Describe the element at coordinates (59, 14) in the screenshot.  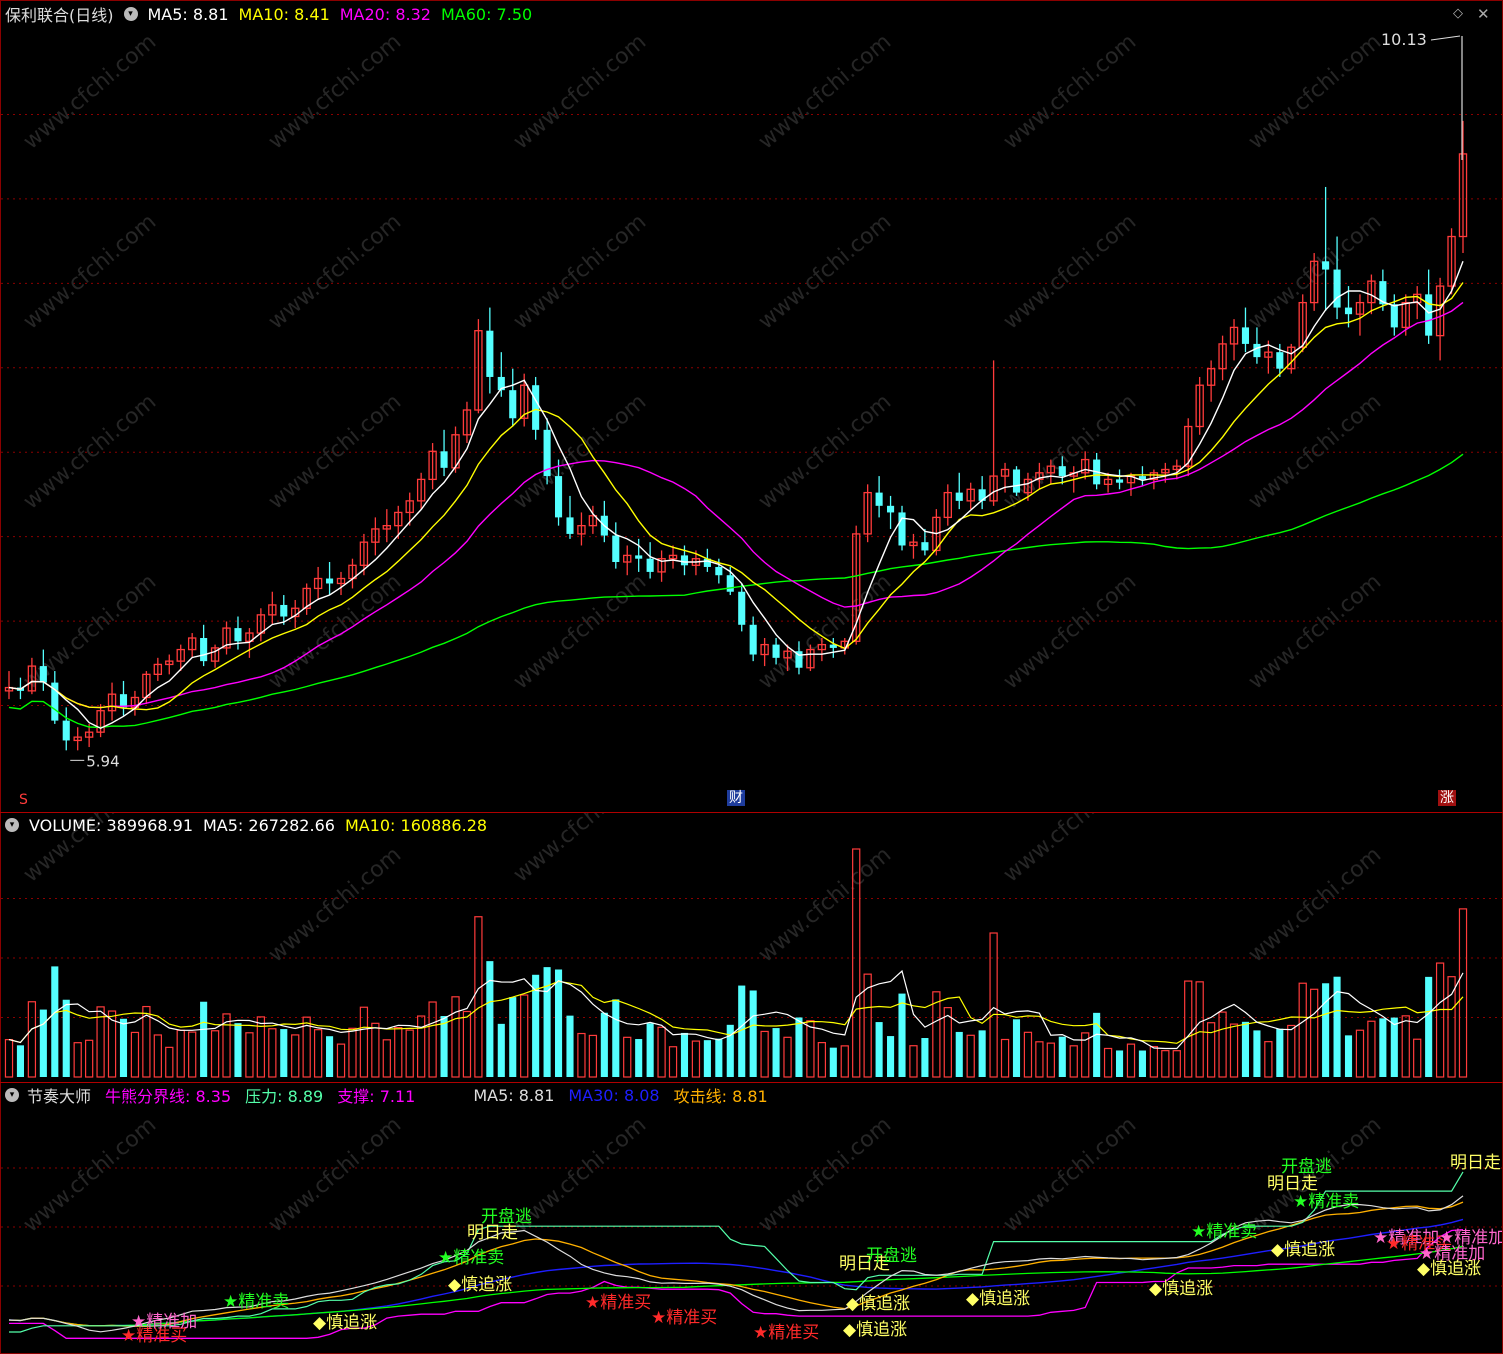
I see `stock-title: 保利联合(日线)` at that location.